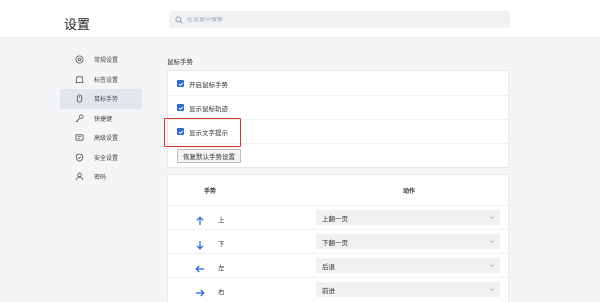 The width and height of the screenshot is (600, 302). What do you see at coordinates (179, 20) in the screenshot?
I see `search-icon` at bounding box center [179, 20].